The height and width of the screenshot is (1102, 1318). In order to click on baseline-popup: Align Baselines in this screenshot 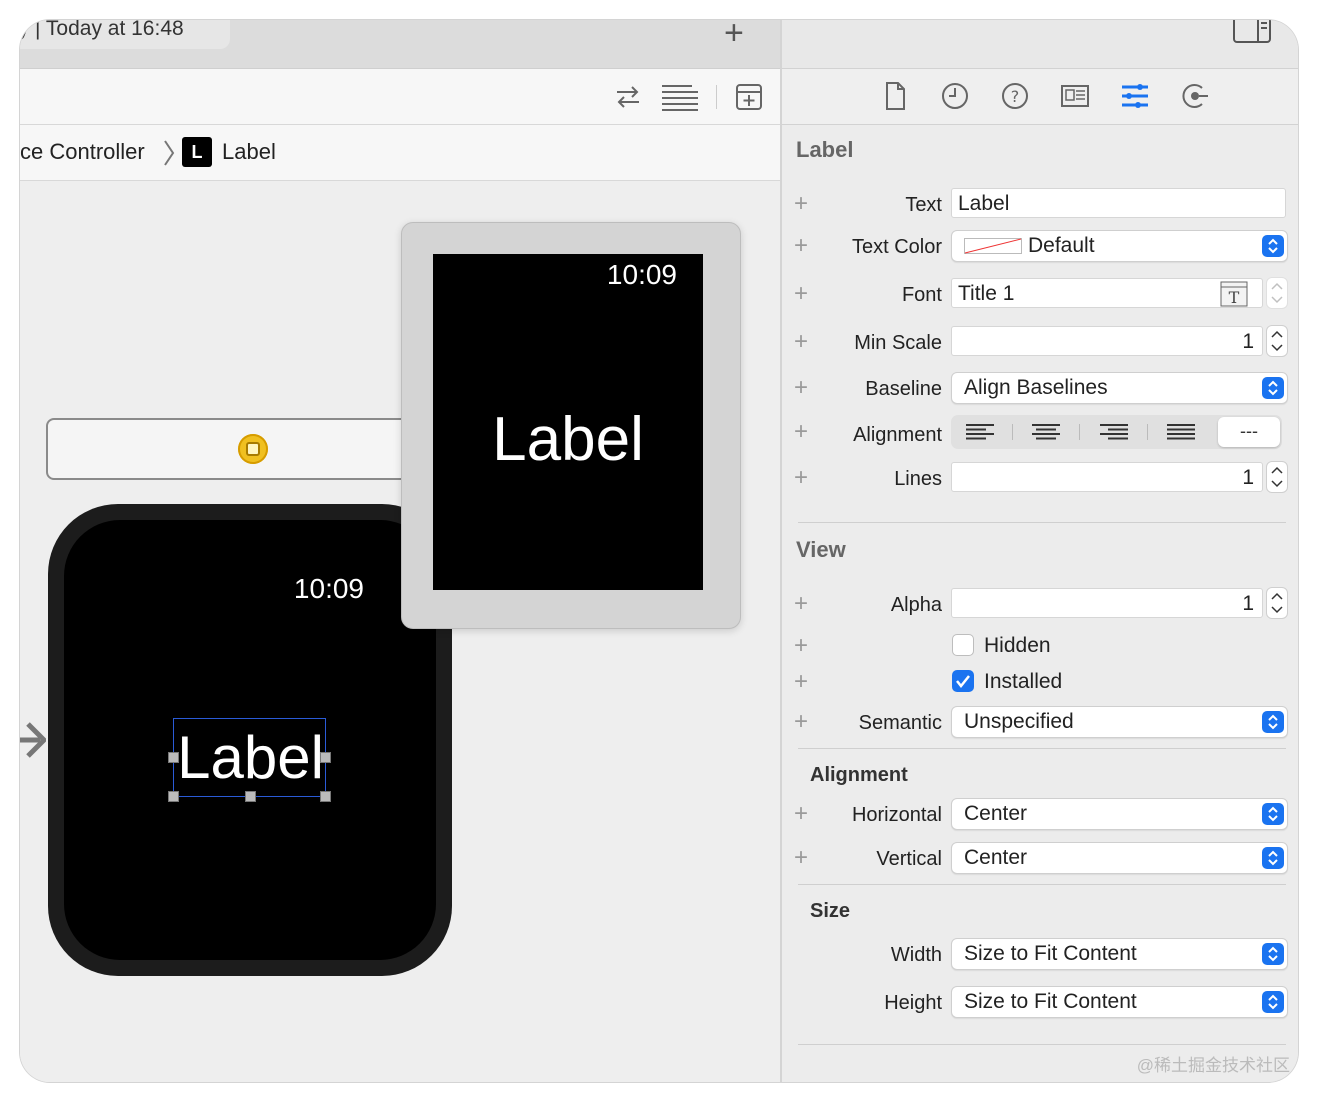, I will do `click(1119, 388)`.